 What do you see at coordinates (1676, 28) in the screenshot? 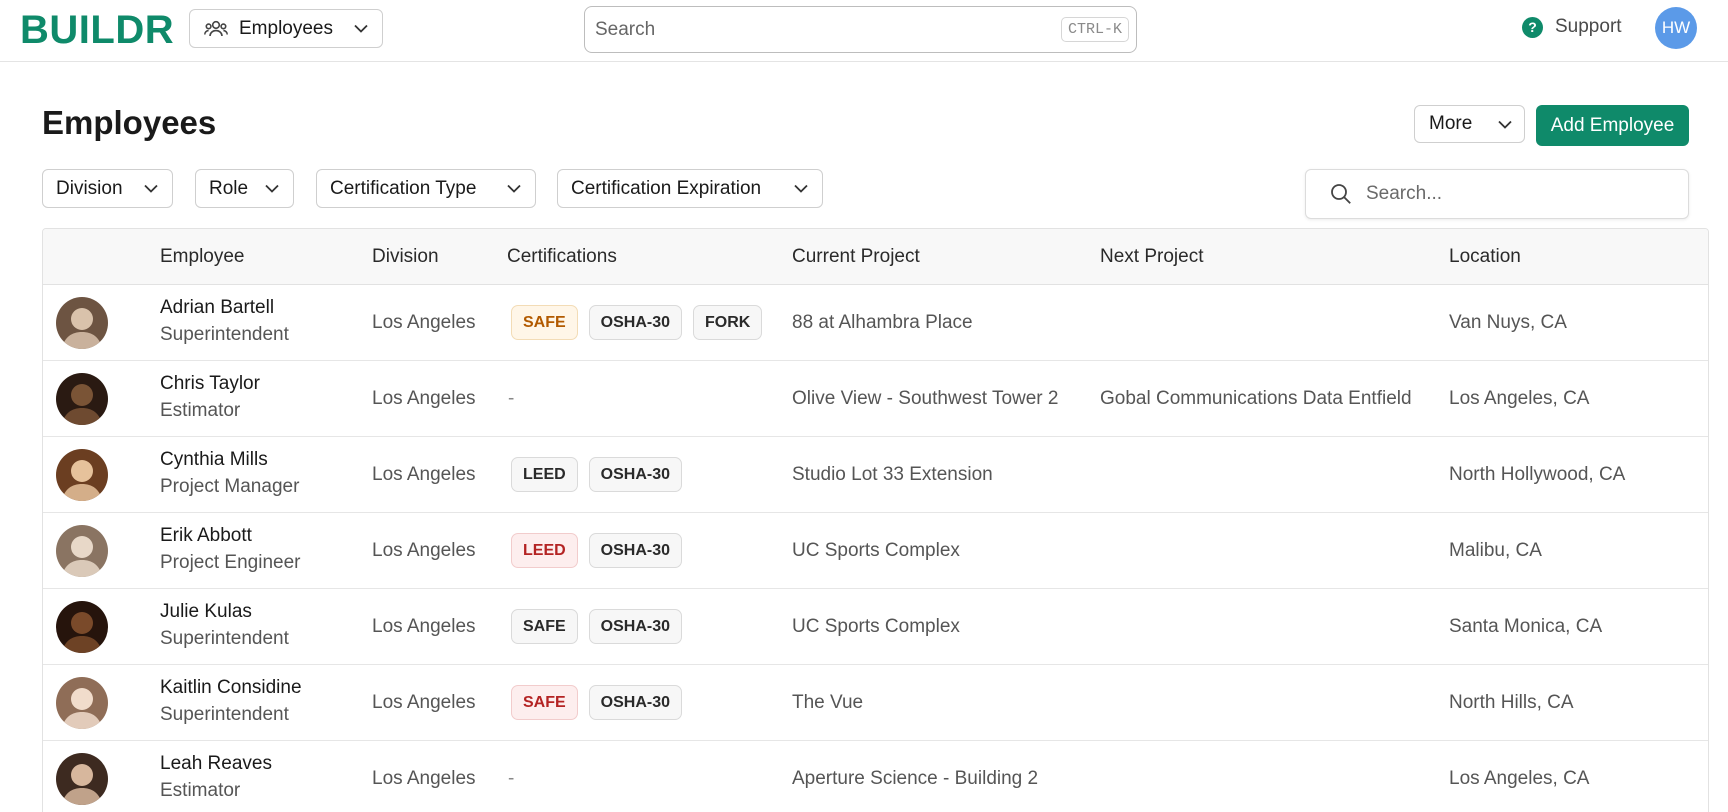
I see `user-avatar: HW` at bounding box center [1676, 28].